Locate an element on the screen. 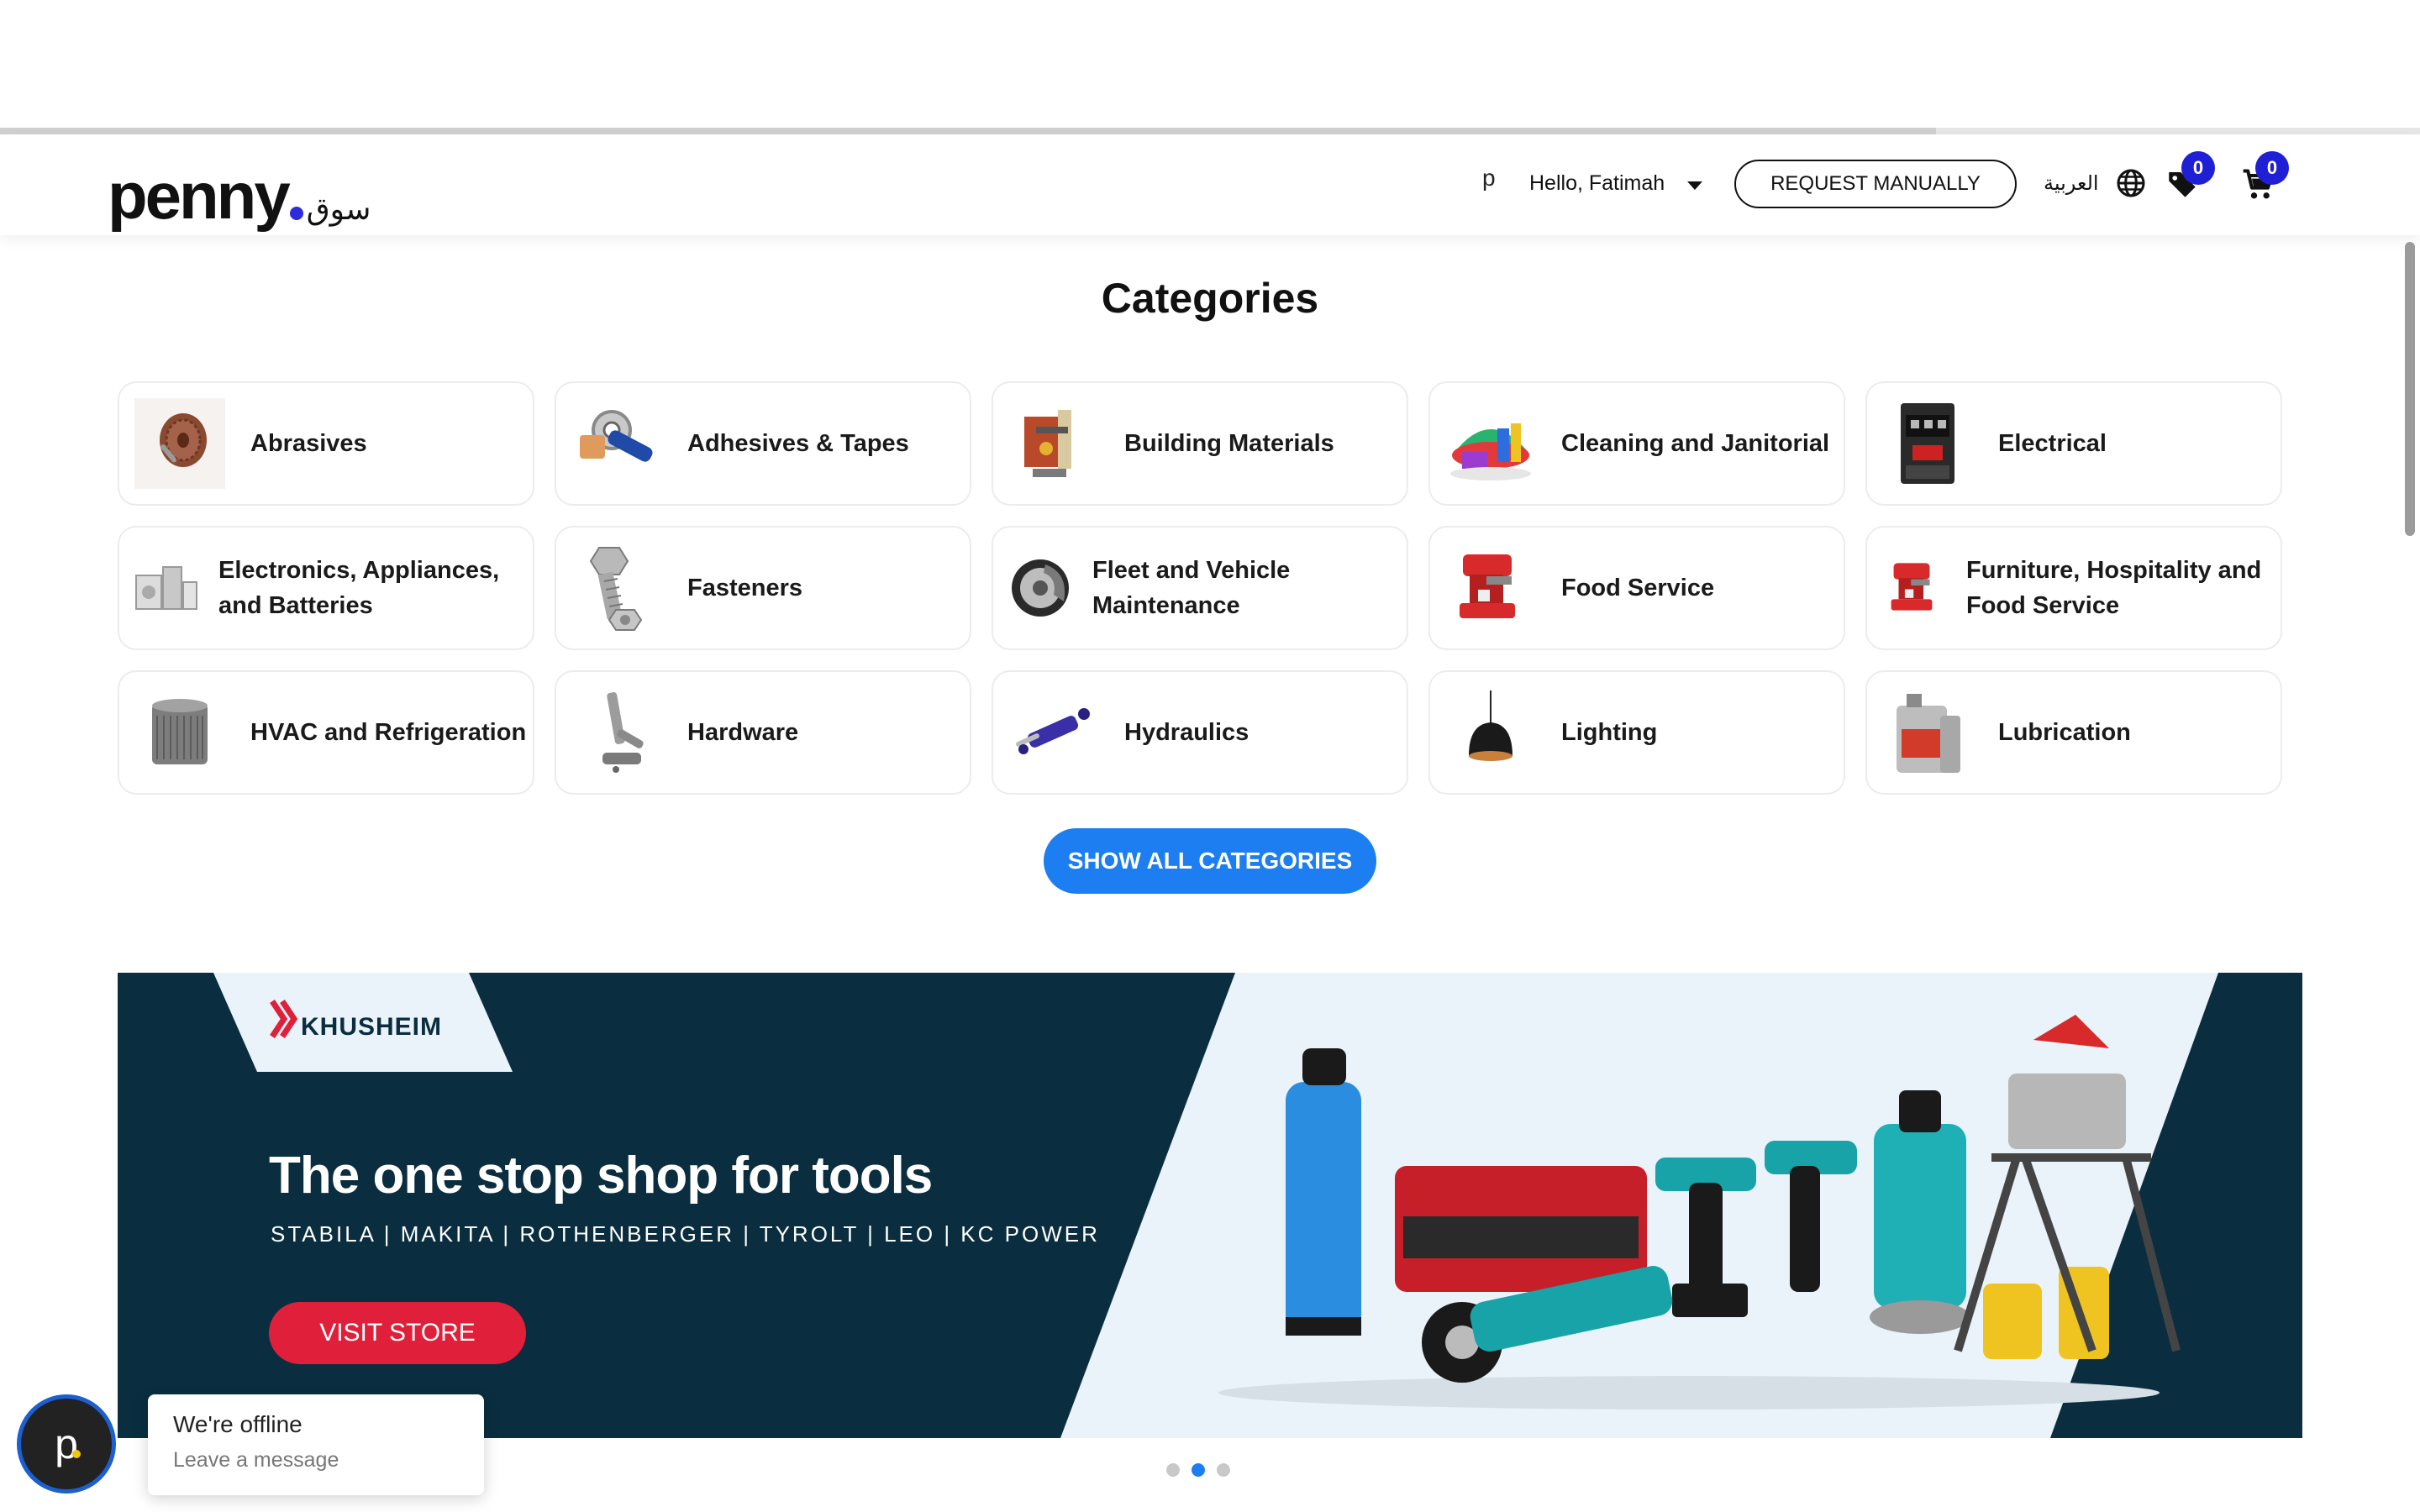  chat-avatar-dot is located at coordinates (77, 1454).